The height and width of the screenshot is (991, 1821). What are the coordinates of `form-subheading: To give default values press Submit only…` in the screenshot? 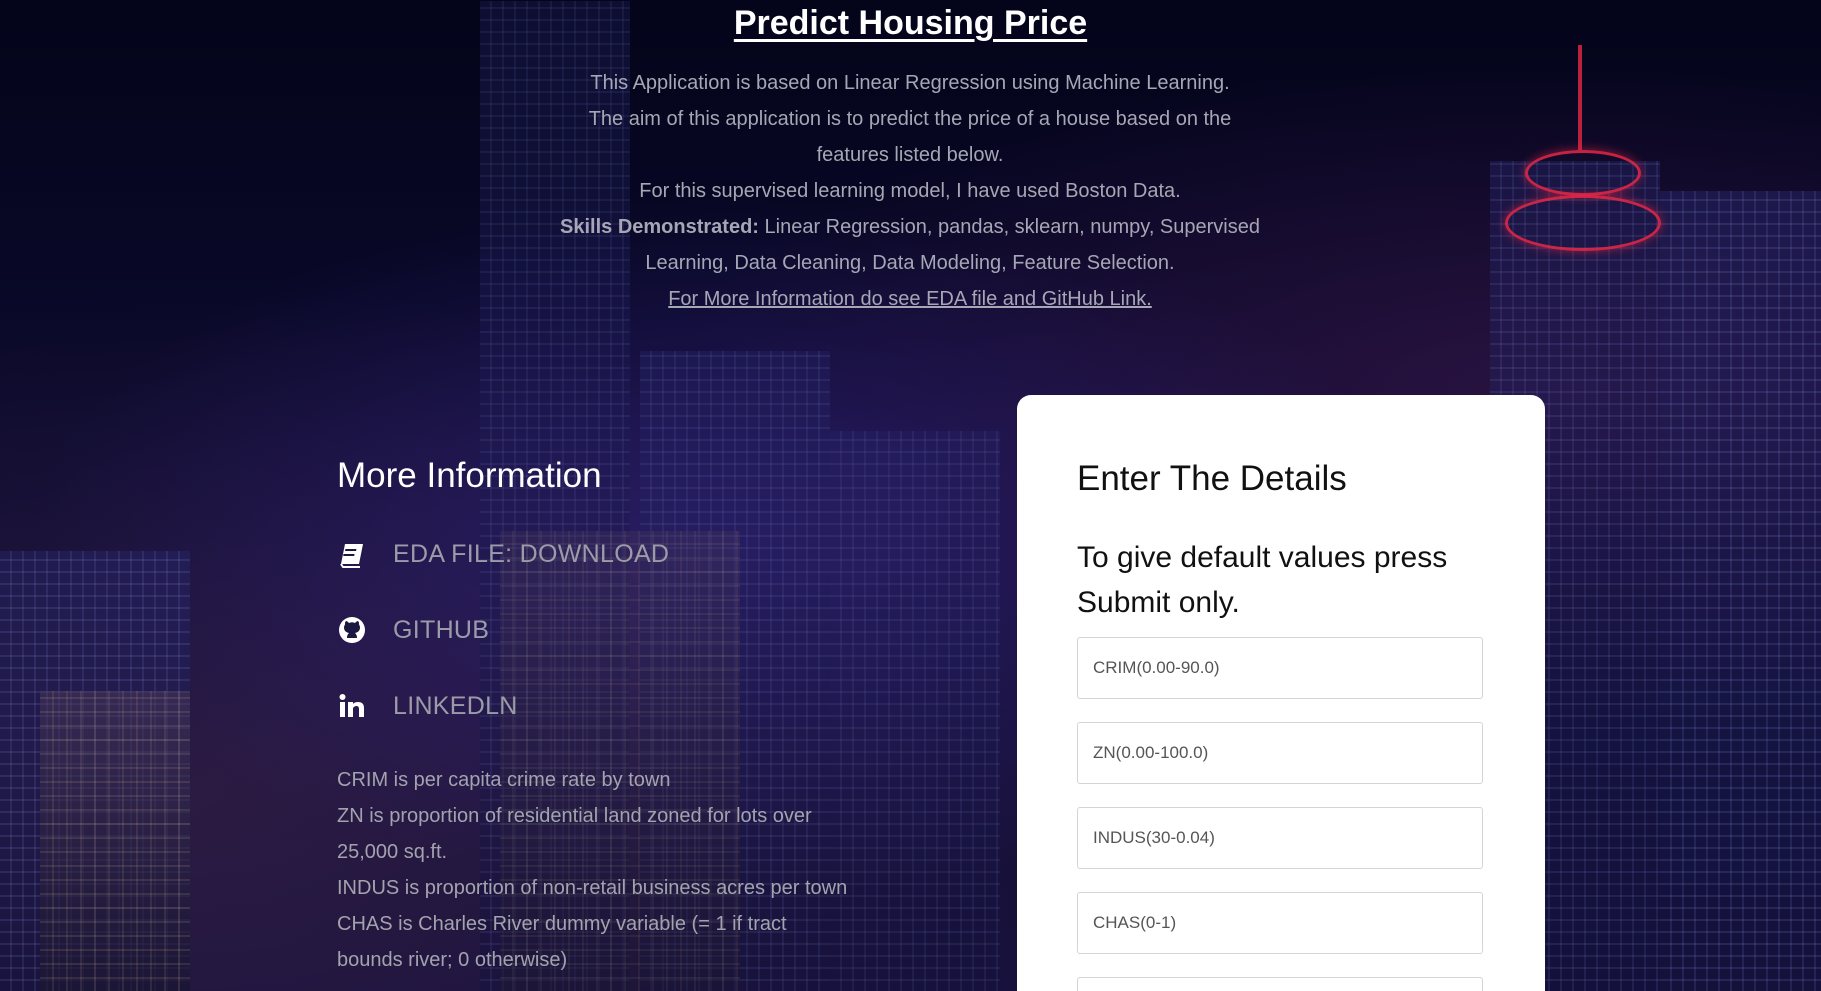 It's located at (1262, 580).